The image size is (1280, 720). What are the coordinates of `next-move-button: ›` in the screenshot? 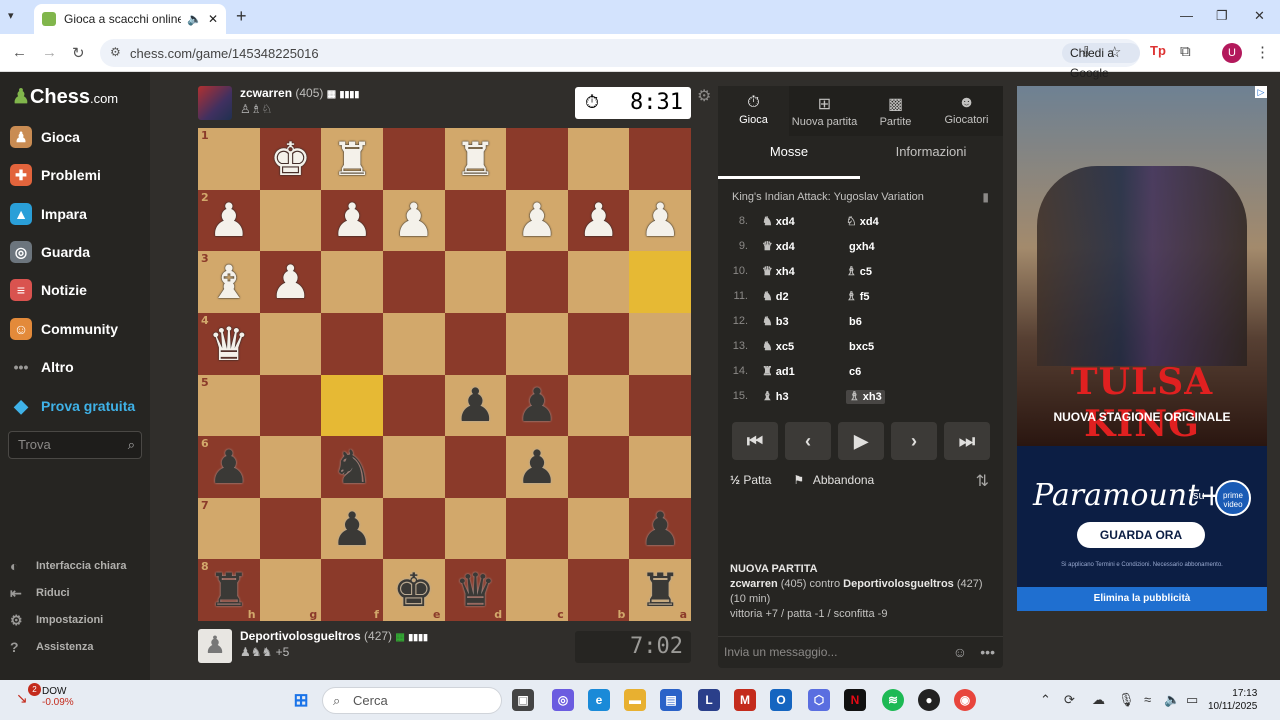 It's located at (914, 441).